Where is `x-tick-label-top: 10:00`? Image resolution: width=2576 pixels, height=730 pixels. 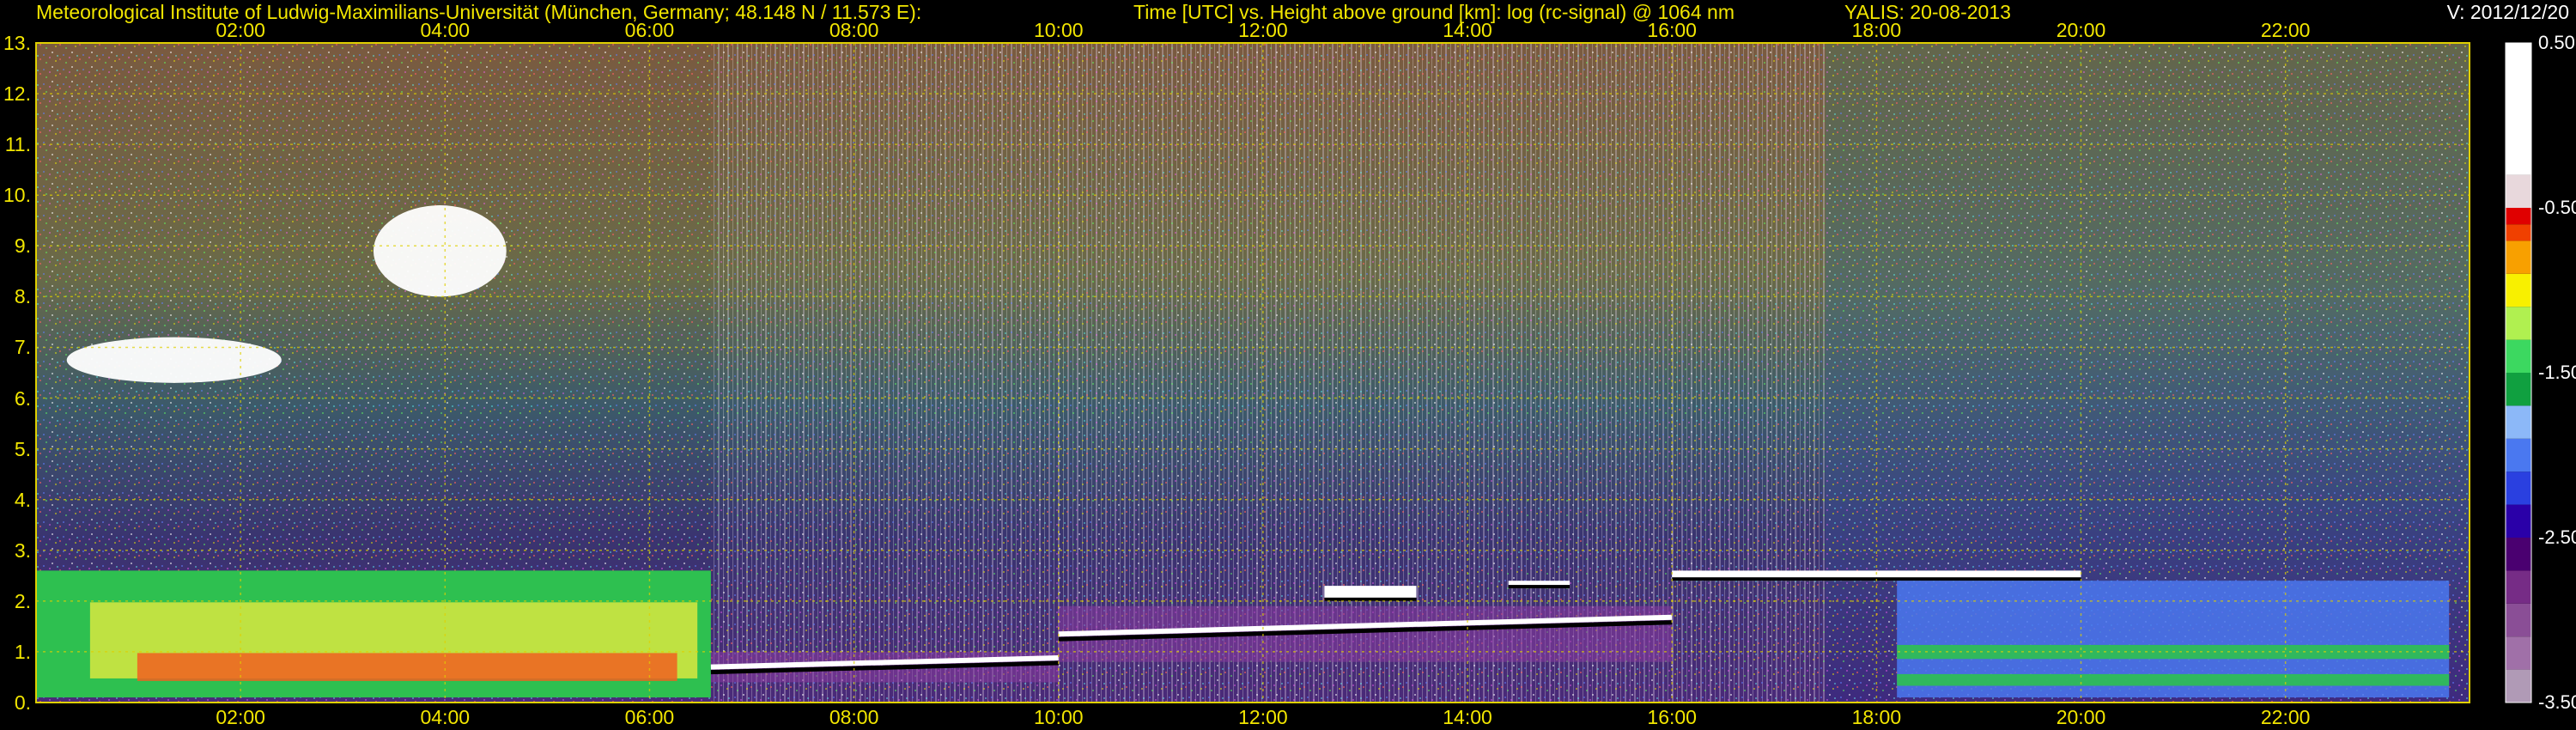
x-tick-label-top: 10:00 is located at coordinates (1058, 30).